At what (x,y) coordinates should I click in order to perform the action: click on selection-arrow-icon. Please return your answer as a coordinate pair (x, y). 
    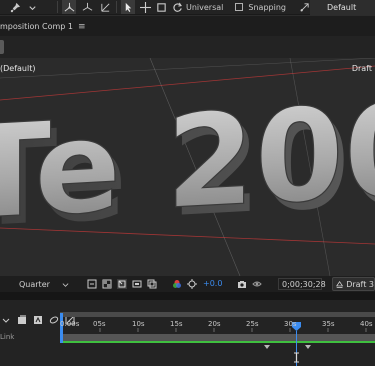
    Looking at the image, I should click on (128, 7).